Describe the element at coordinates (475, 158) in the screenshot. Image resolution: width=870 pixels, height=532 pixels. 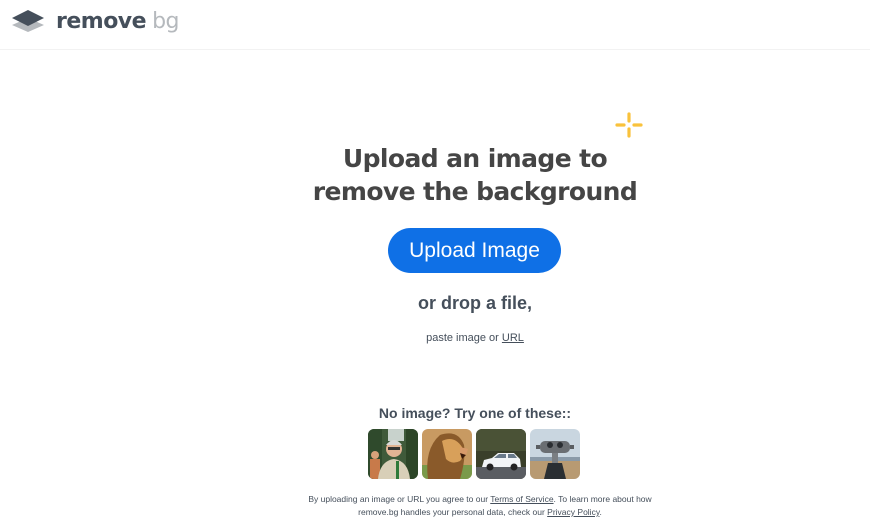
I see `page-title-line-1: Upload an image to` at that location.